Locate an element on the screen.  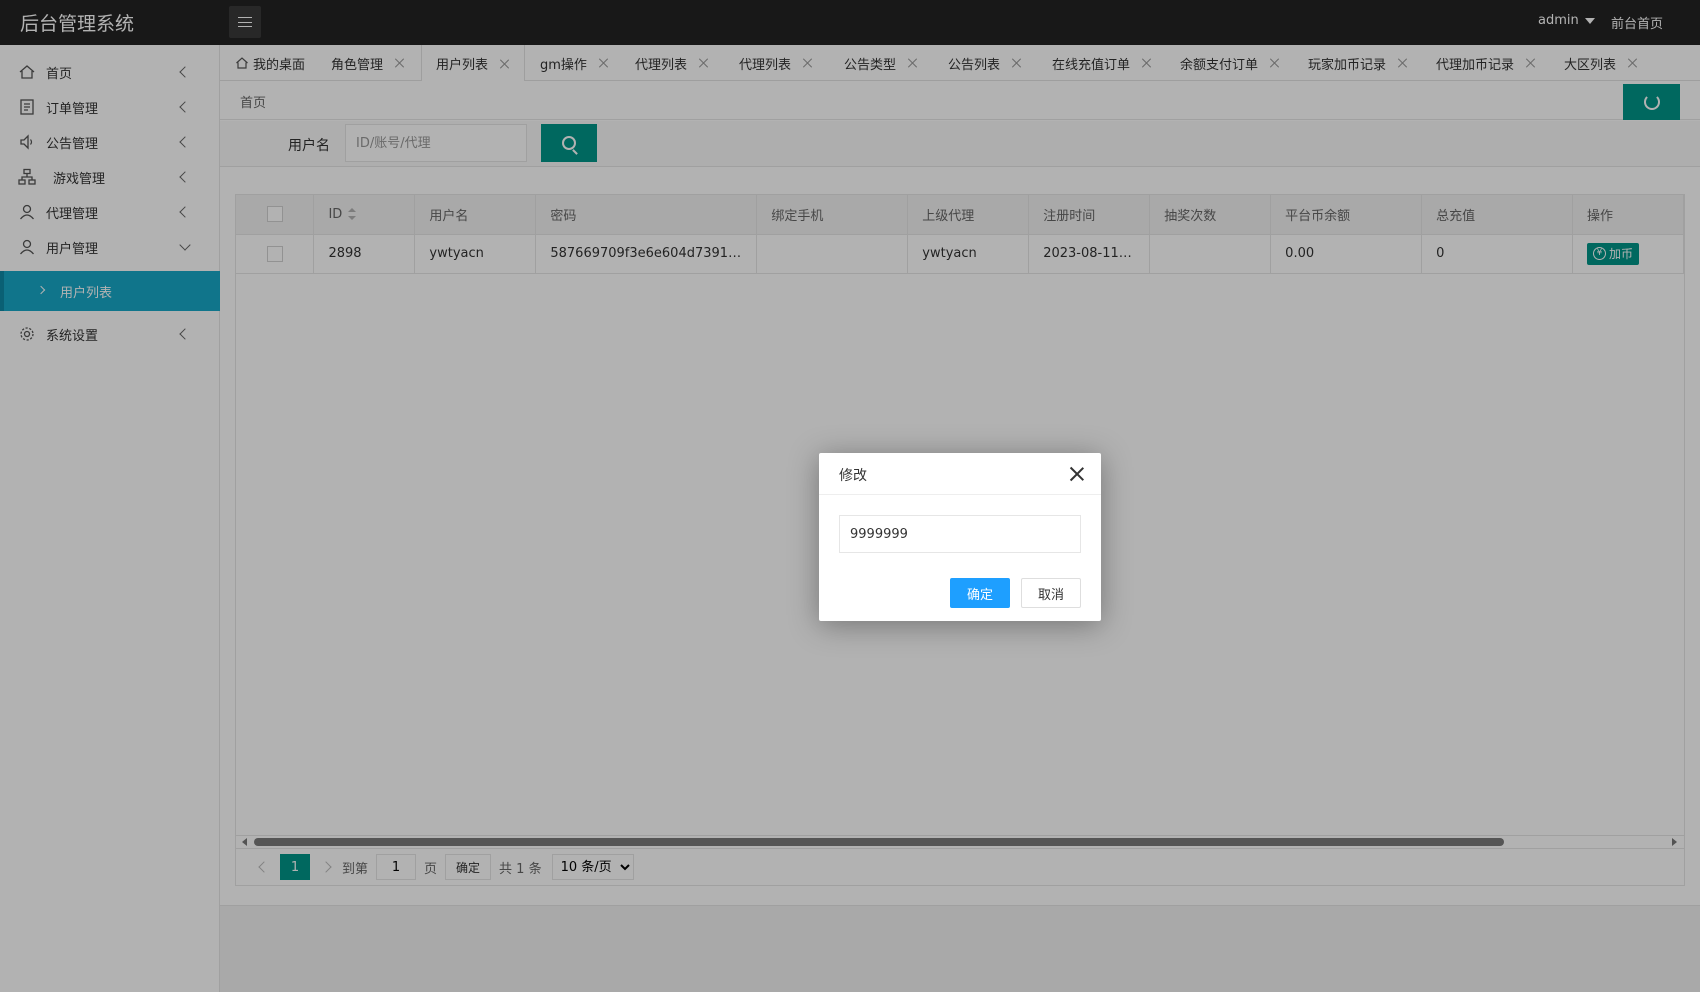
edit-dialog: 修改 确定 取消 is located at coordinates (960, 537).